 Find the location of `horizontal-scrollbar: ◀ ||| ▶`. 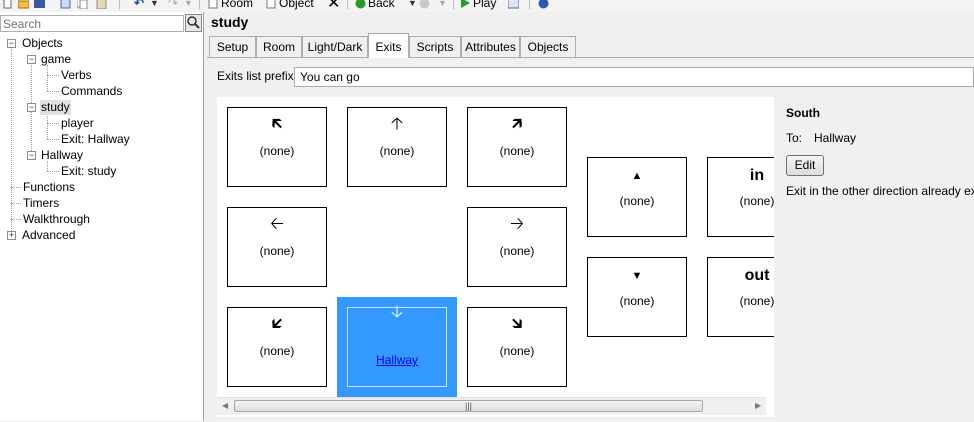

horizontal-scrollbar: ◀ ||| ▶ is located at coordinates (491, 406).